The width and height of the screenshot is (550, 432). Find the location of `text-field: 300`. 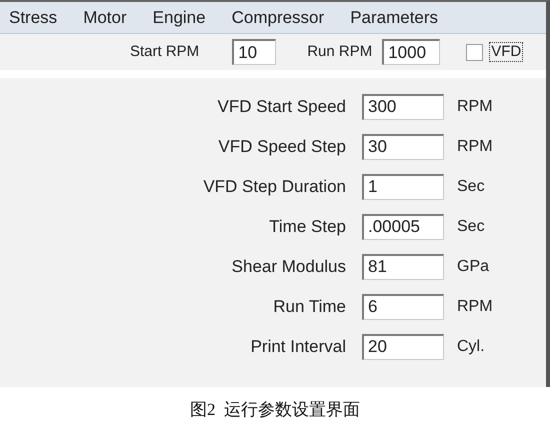

text-field: 300 is located at coordinates (403, 107).